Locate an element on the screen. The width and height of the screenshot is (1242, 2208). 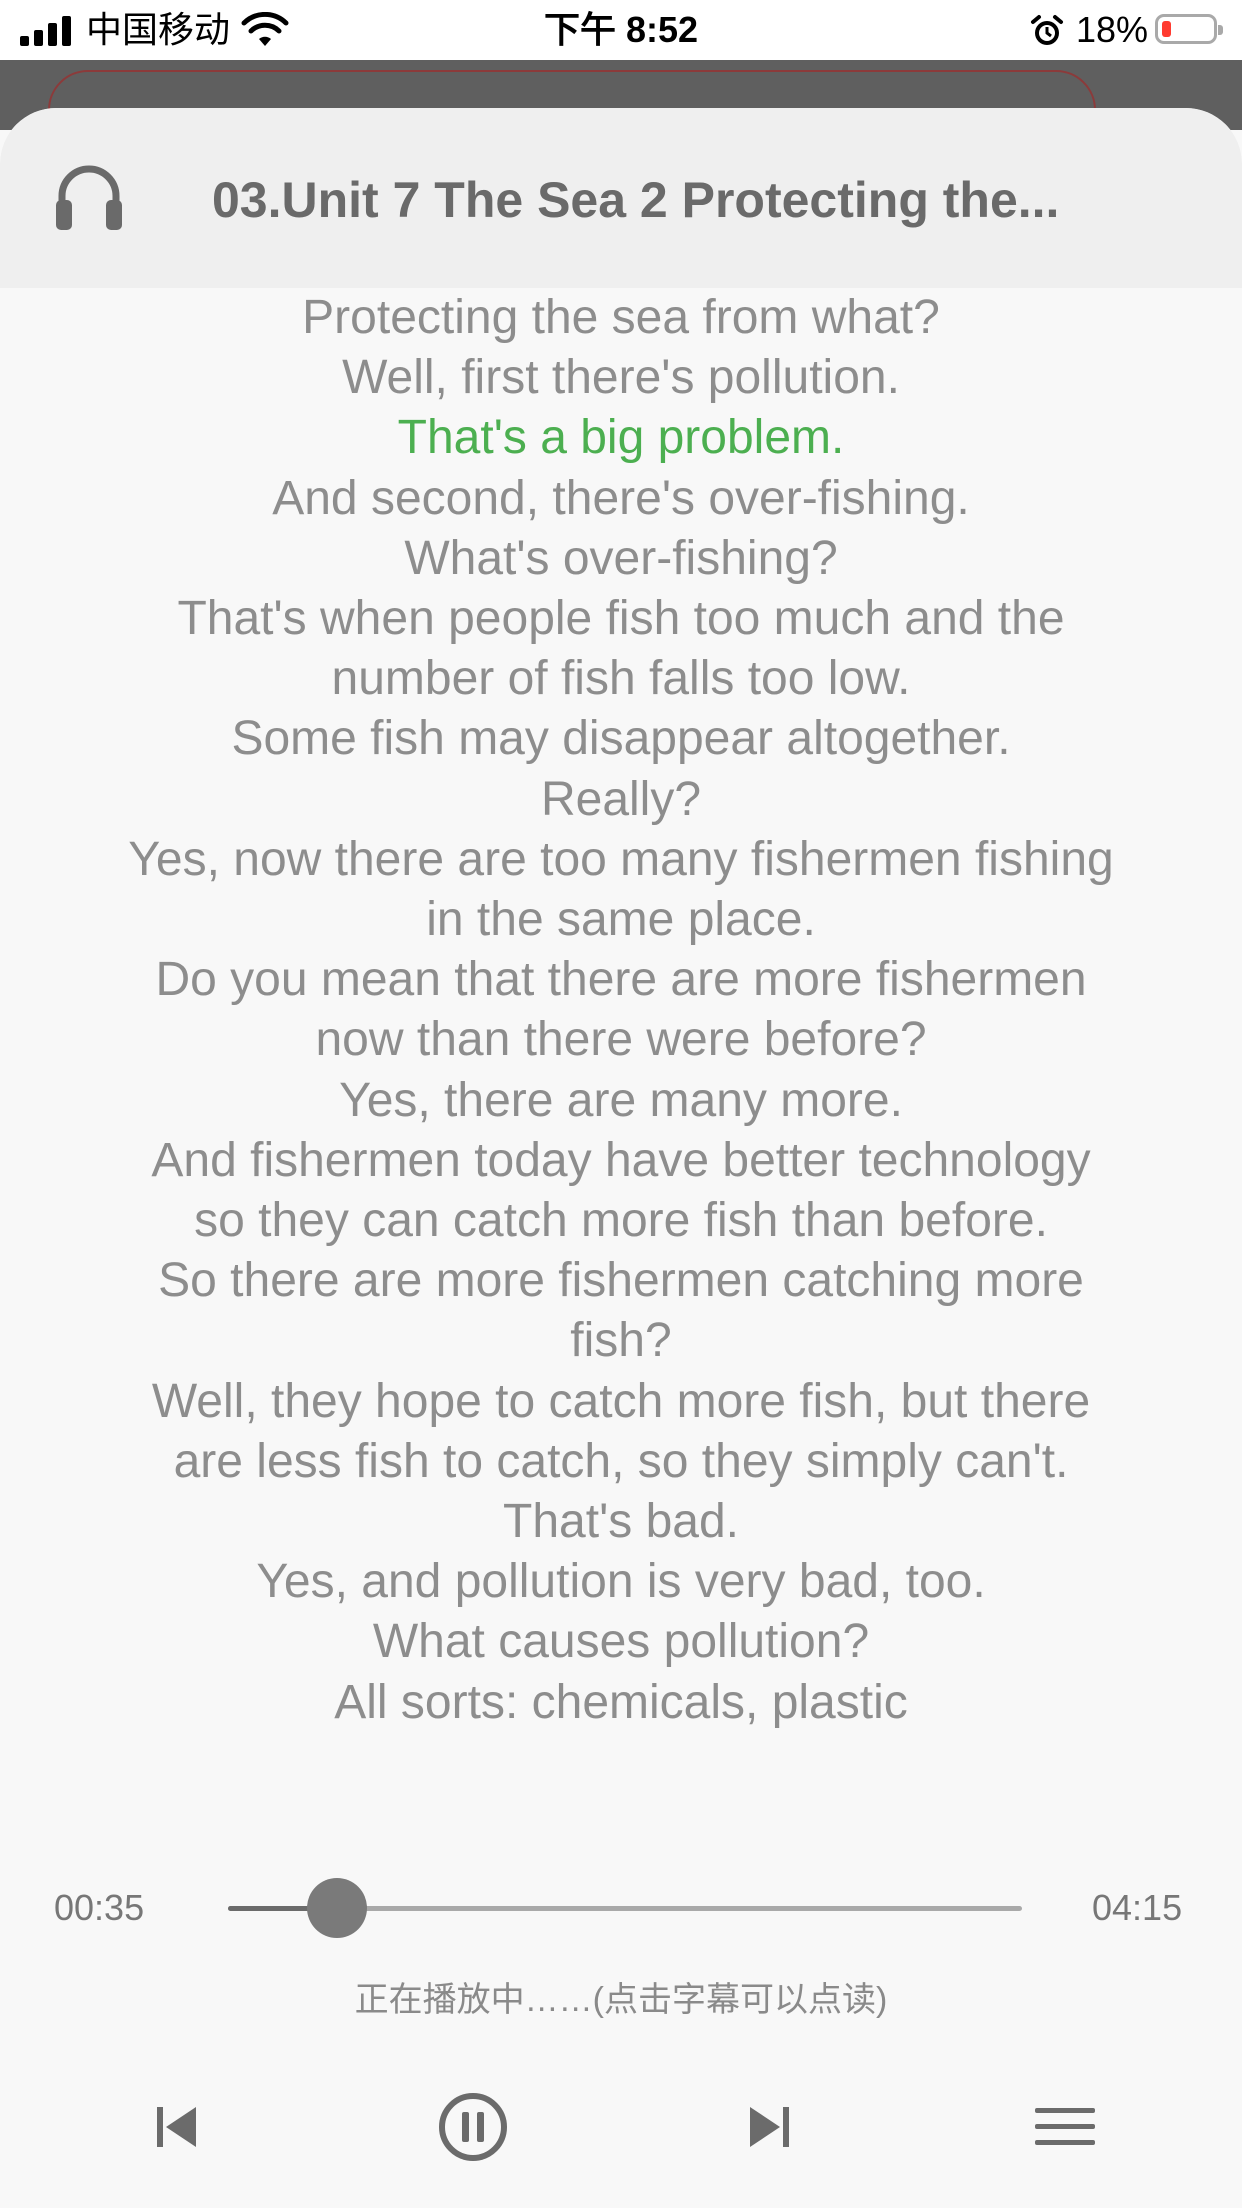
playlist-menu-button is located at coordinates (1065, 2127).